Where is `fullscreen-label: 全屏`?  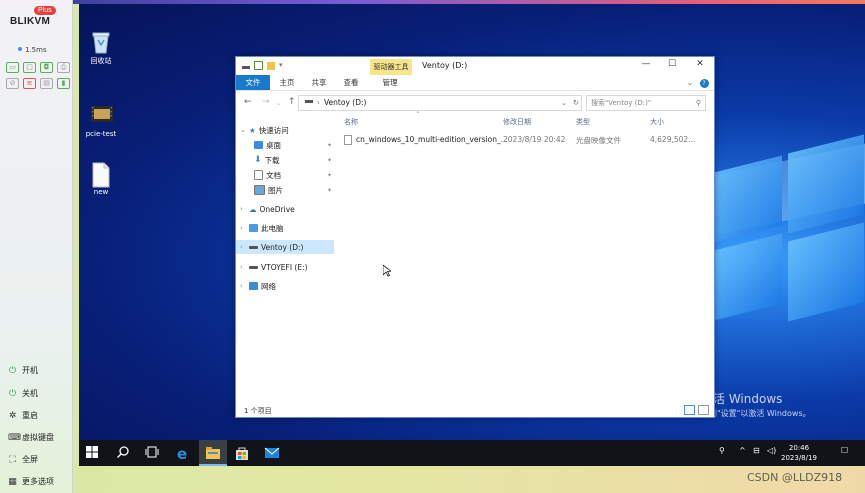
fullscreen-label: 全屏 is located at coordinates (30, 459).